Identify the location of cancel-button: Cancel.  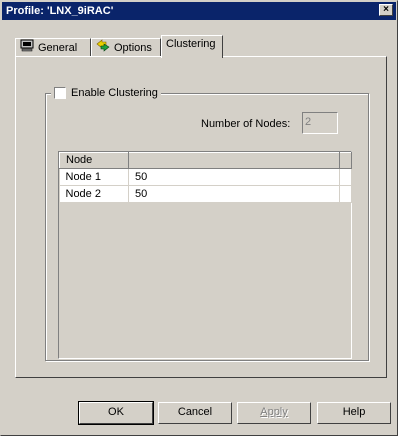
(195, 413).